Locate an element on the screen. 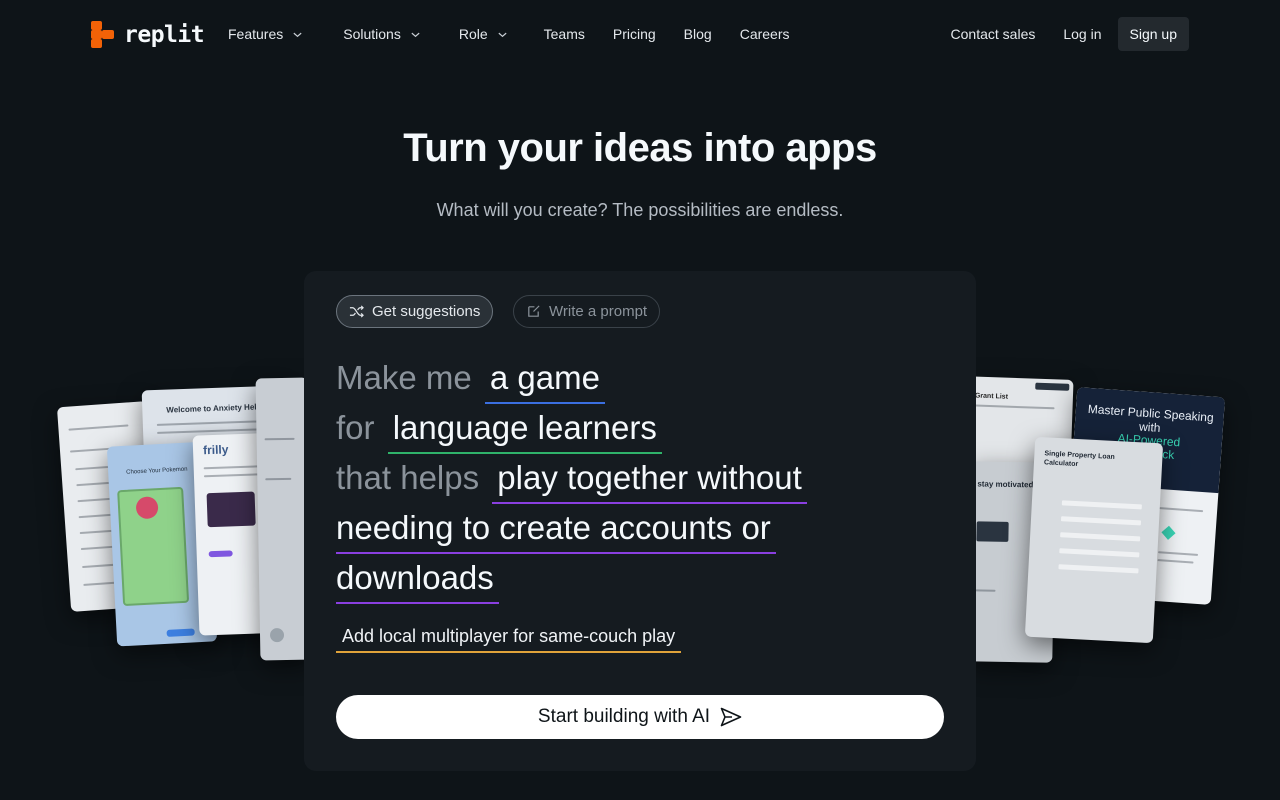 This screenshot has height=800, width=1280. prompt-line: needing to create accounts or is located at coordinates (646, 528).